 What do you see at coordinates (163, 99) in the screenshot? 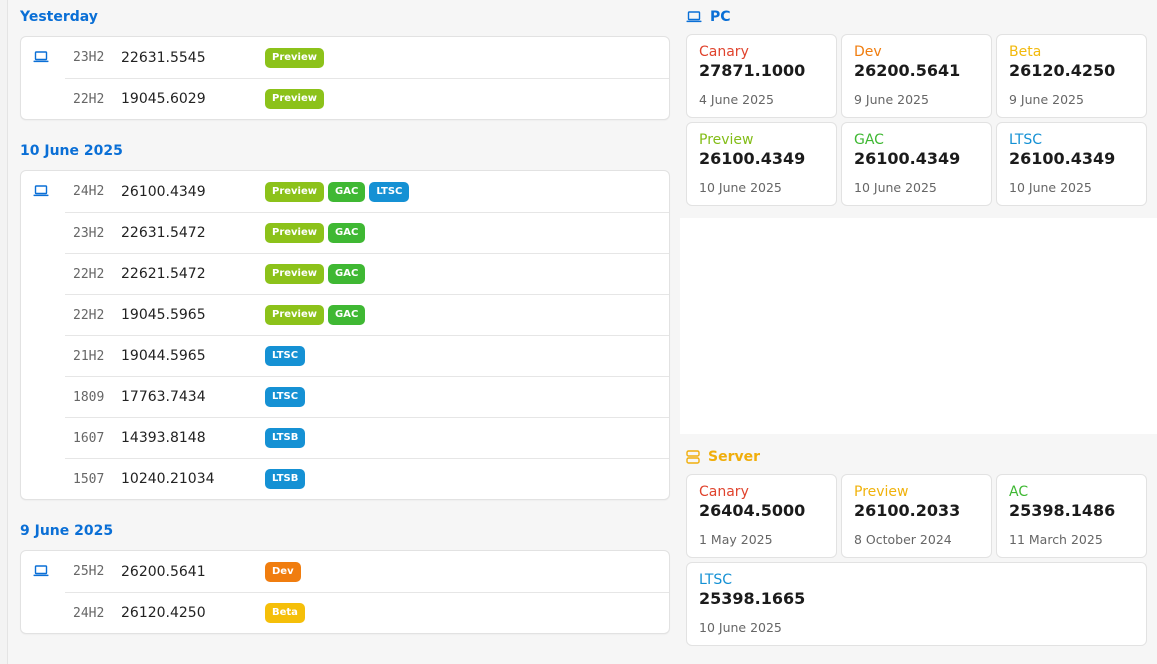
I see `build-number: 19045.6029` at bounding box center [163, 99].